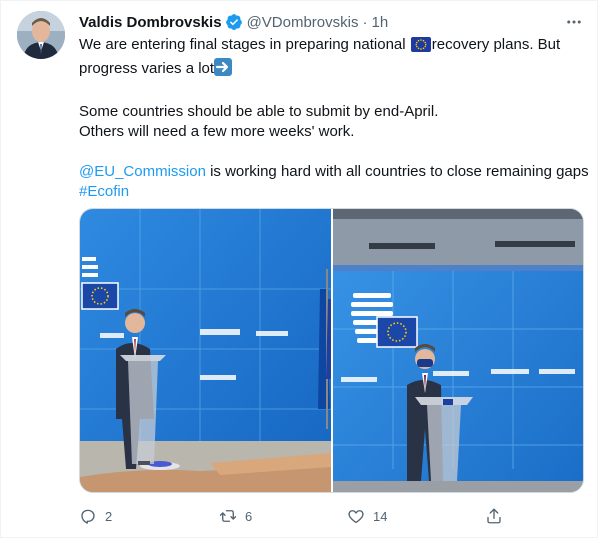 Image resolution: width=598 pixels, height=538 pixels. I want to click on avatar-image, so click(41, 35).